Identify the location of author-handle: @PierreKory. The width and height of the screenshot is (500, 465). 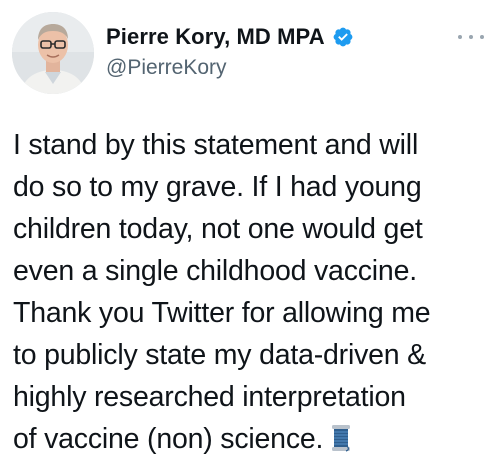
(266, 68).